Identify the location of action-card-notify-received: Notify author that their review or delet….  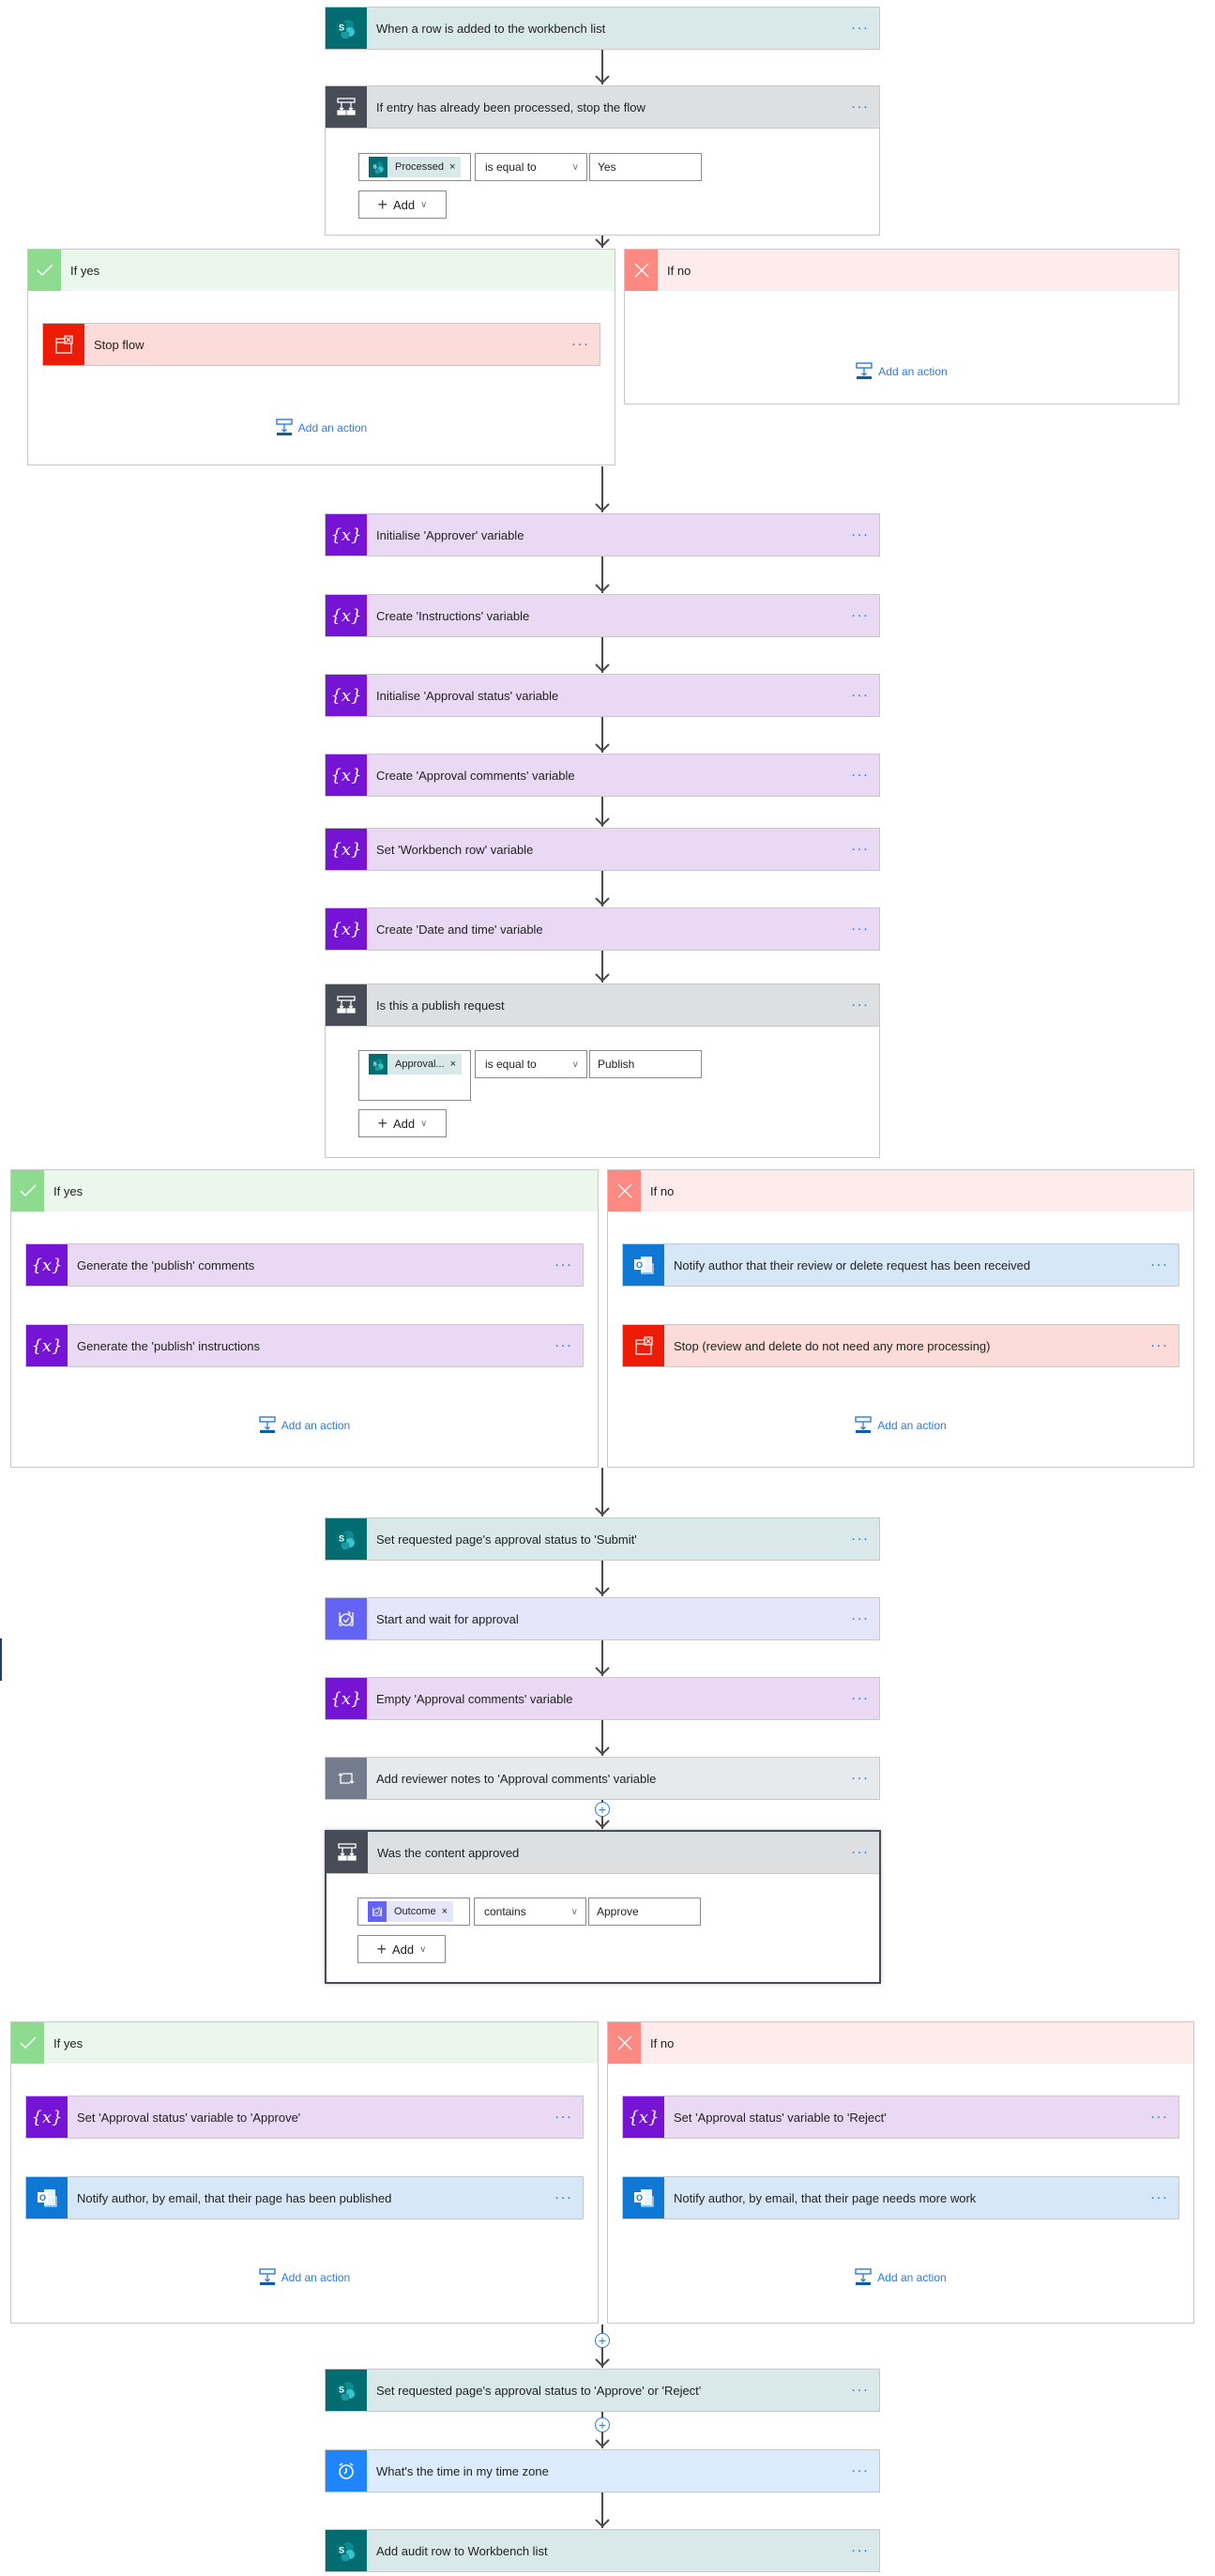
(900, 1265).